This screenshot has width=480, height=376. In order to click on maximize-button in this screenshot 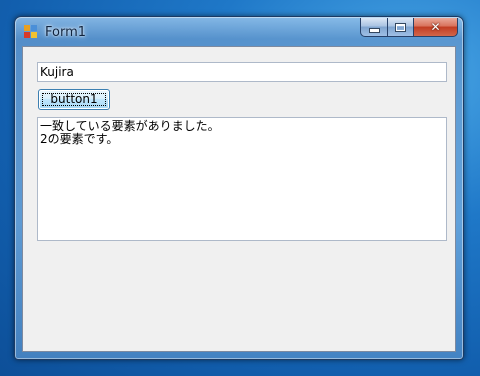, I will do `click(400, 27)`.